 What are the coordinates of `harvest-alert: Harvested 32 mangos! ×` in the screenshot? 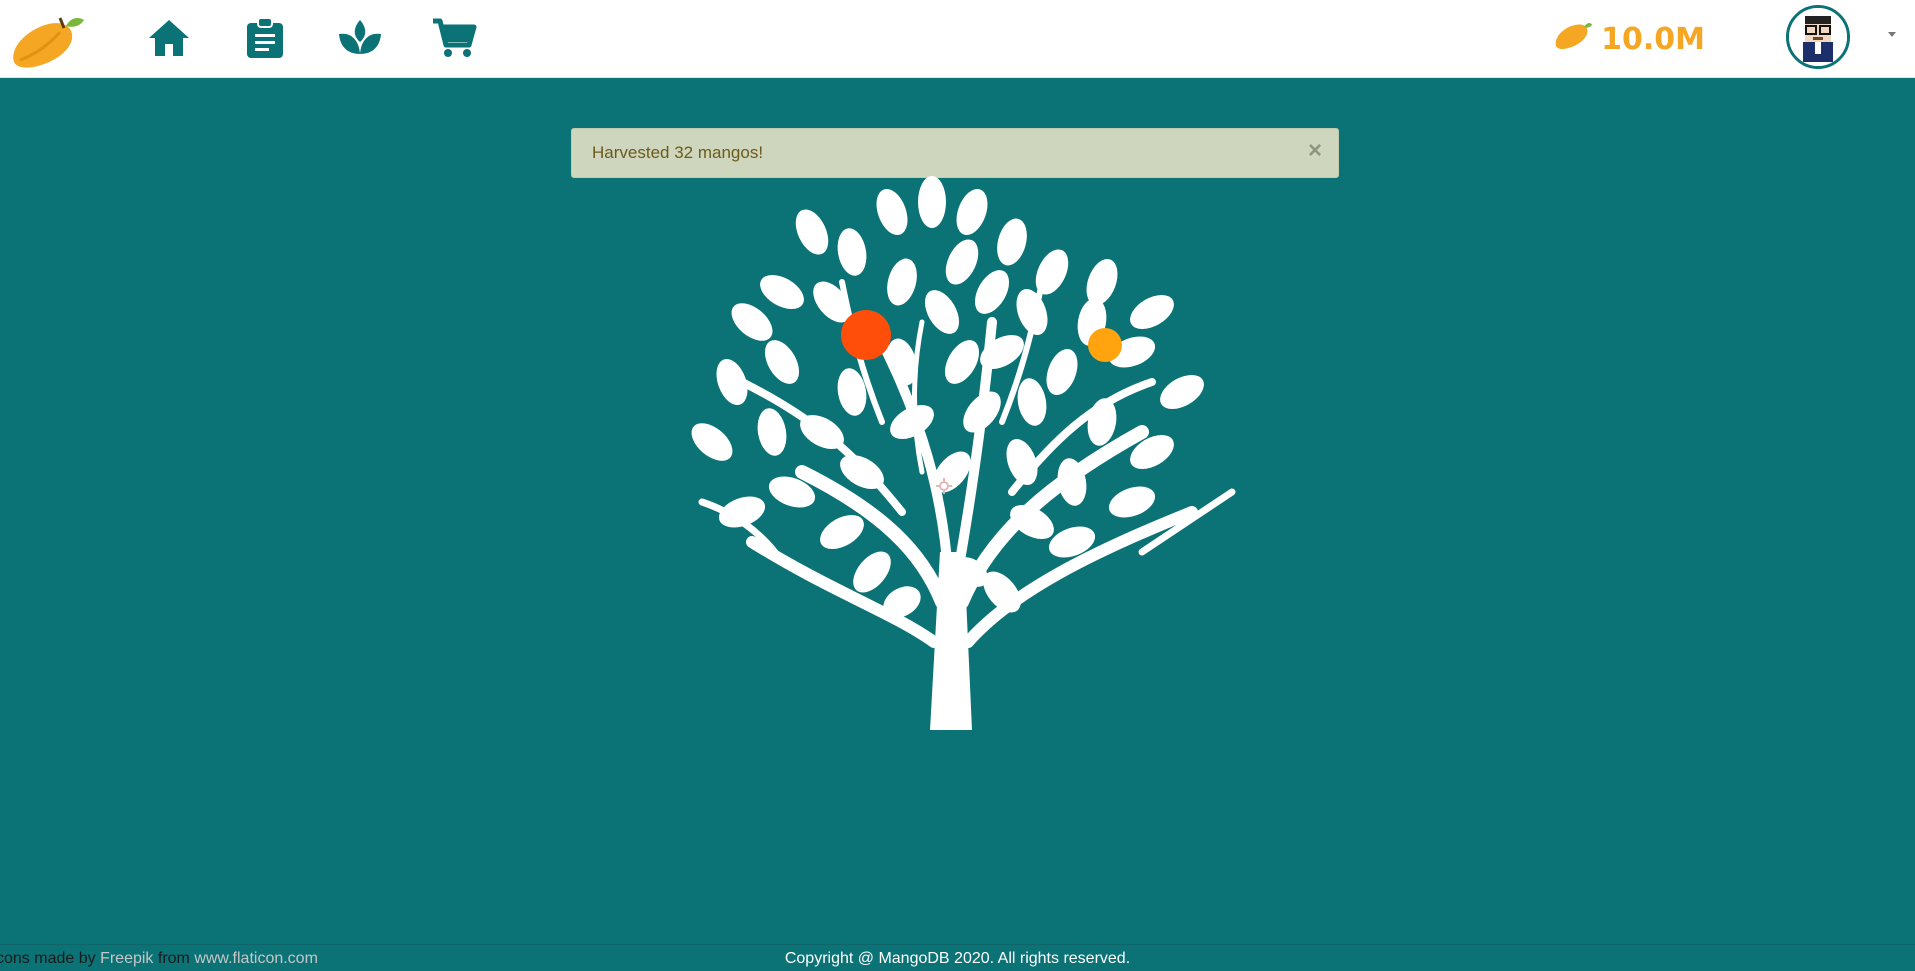 It's located at (955, 153).